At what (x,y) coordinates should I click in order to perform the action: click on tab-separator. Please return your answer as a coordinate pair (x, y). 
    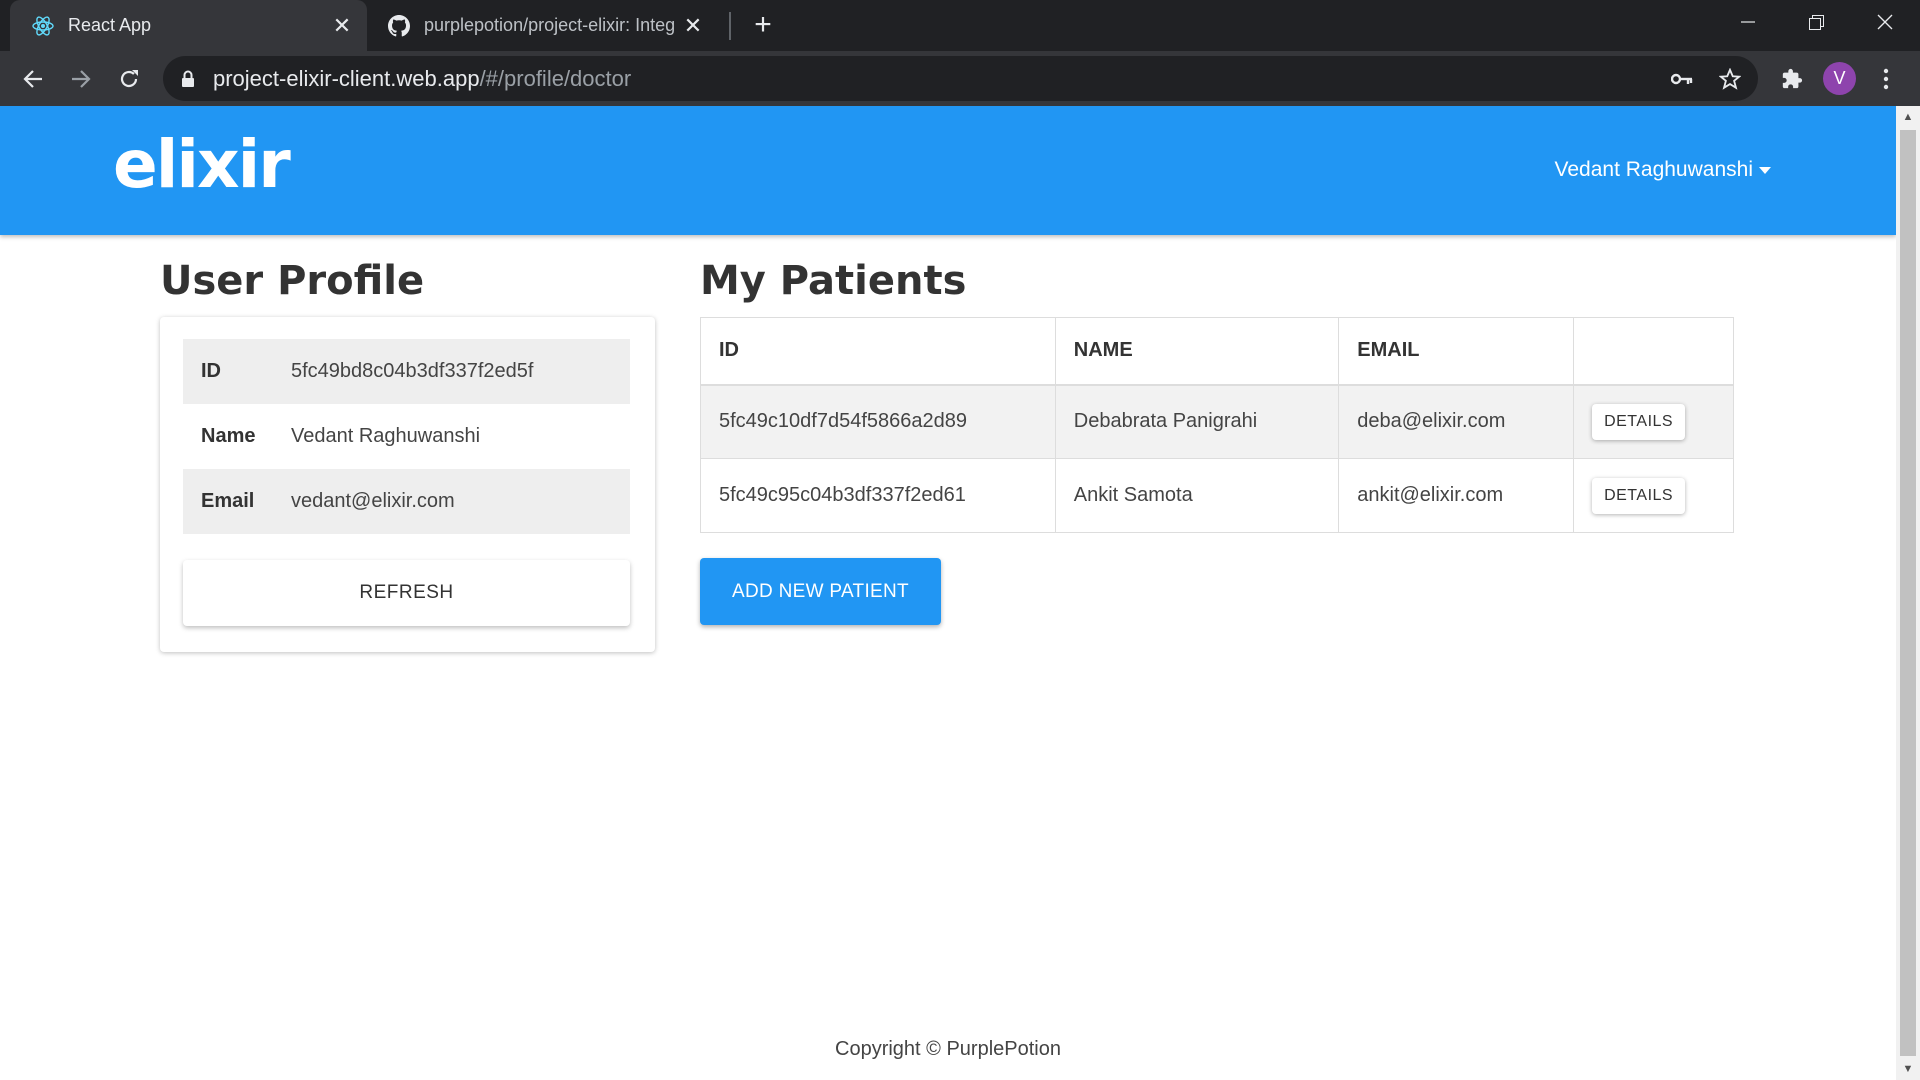
    Looking at the image, I should click on (730, 26).